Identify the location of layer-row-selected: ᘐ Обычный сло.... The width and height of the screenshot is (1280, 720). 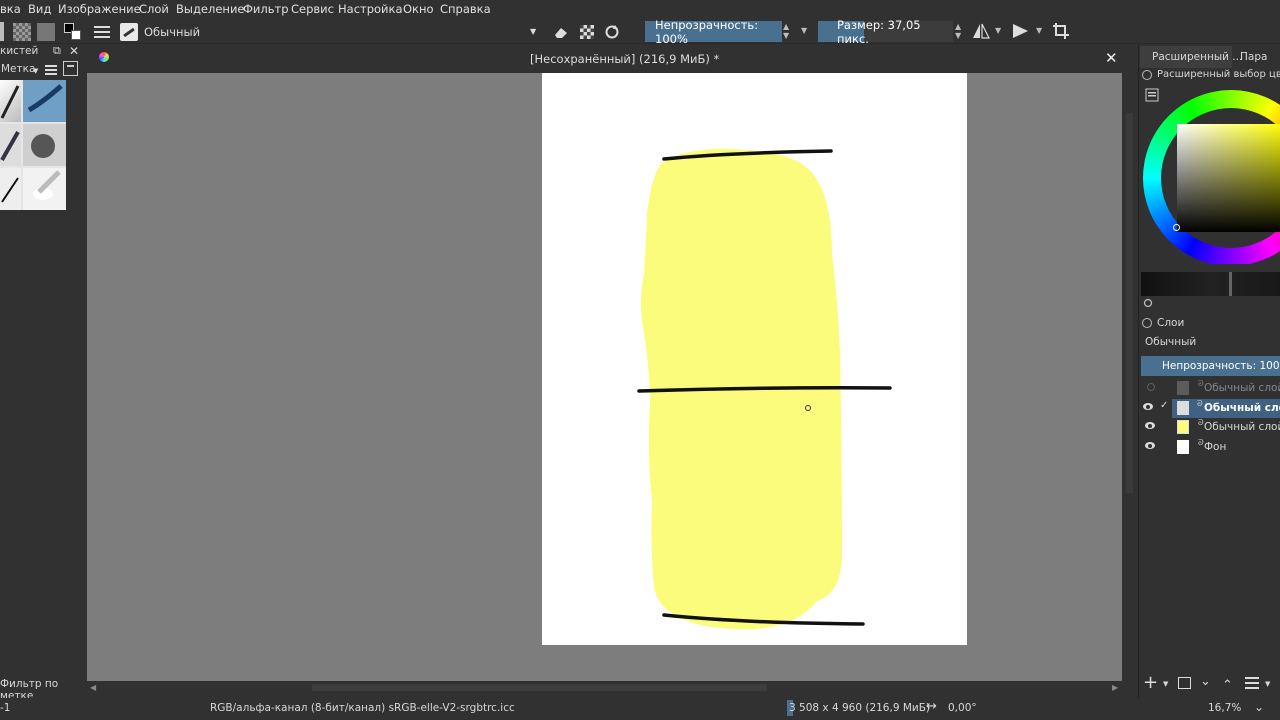
(1226, 408).